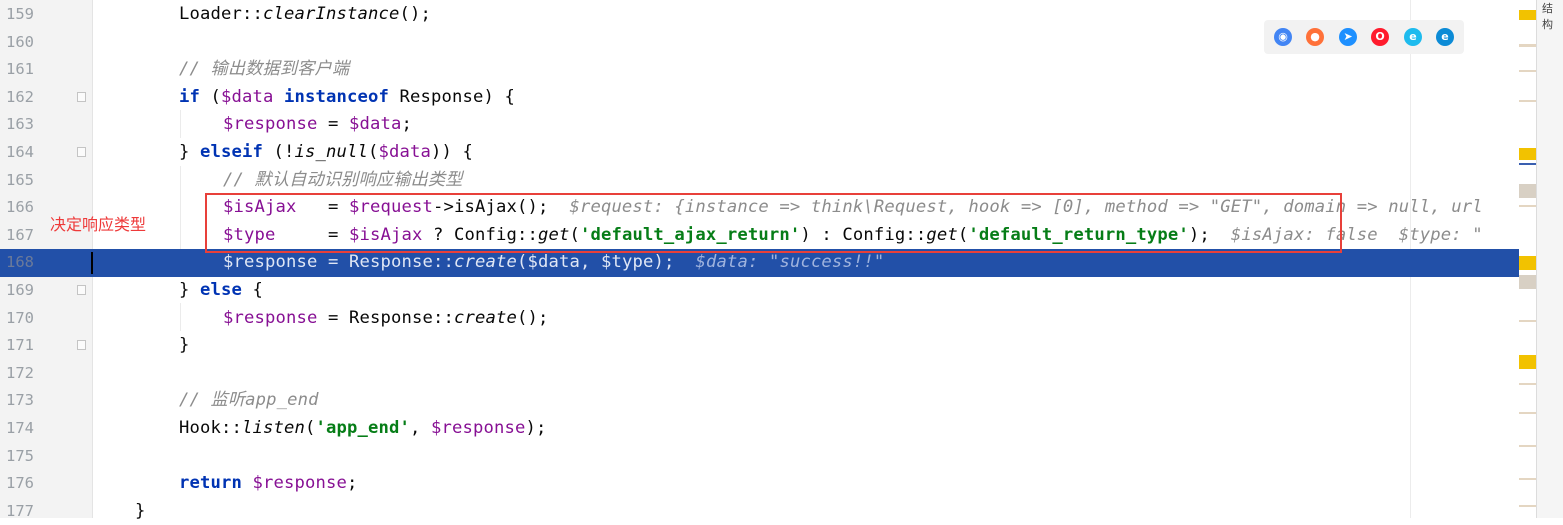  What do you see at coordinates (20, 510) in the screenshot?
I see `line-number: 177` at bounding box center [20, 510].